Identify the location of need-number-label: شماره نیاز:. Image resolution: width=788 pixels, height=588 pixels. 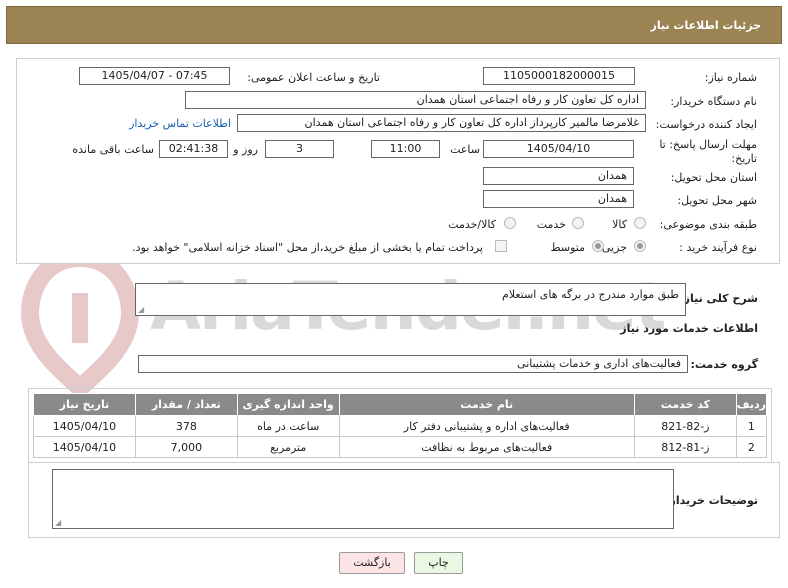
(730, 77).